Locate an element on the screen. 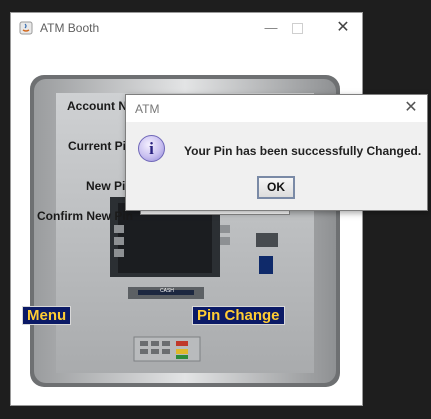  maximize-button is located at coordinates (297, 28).